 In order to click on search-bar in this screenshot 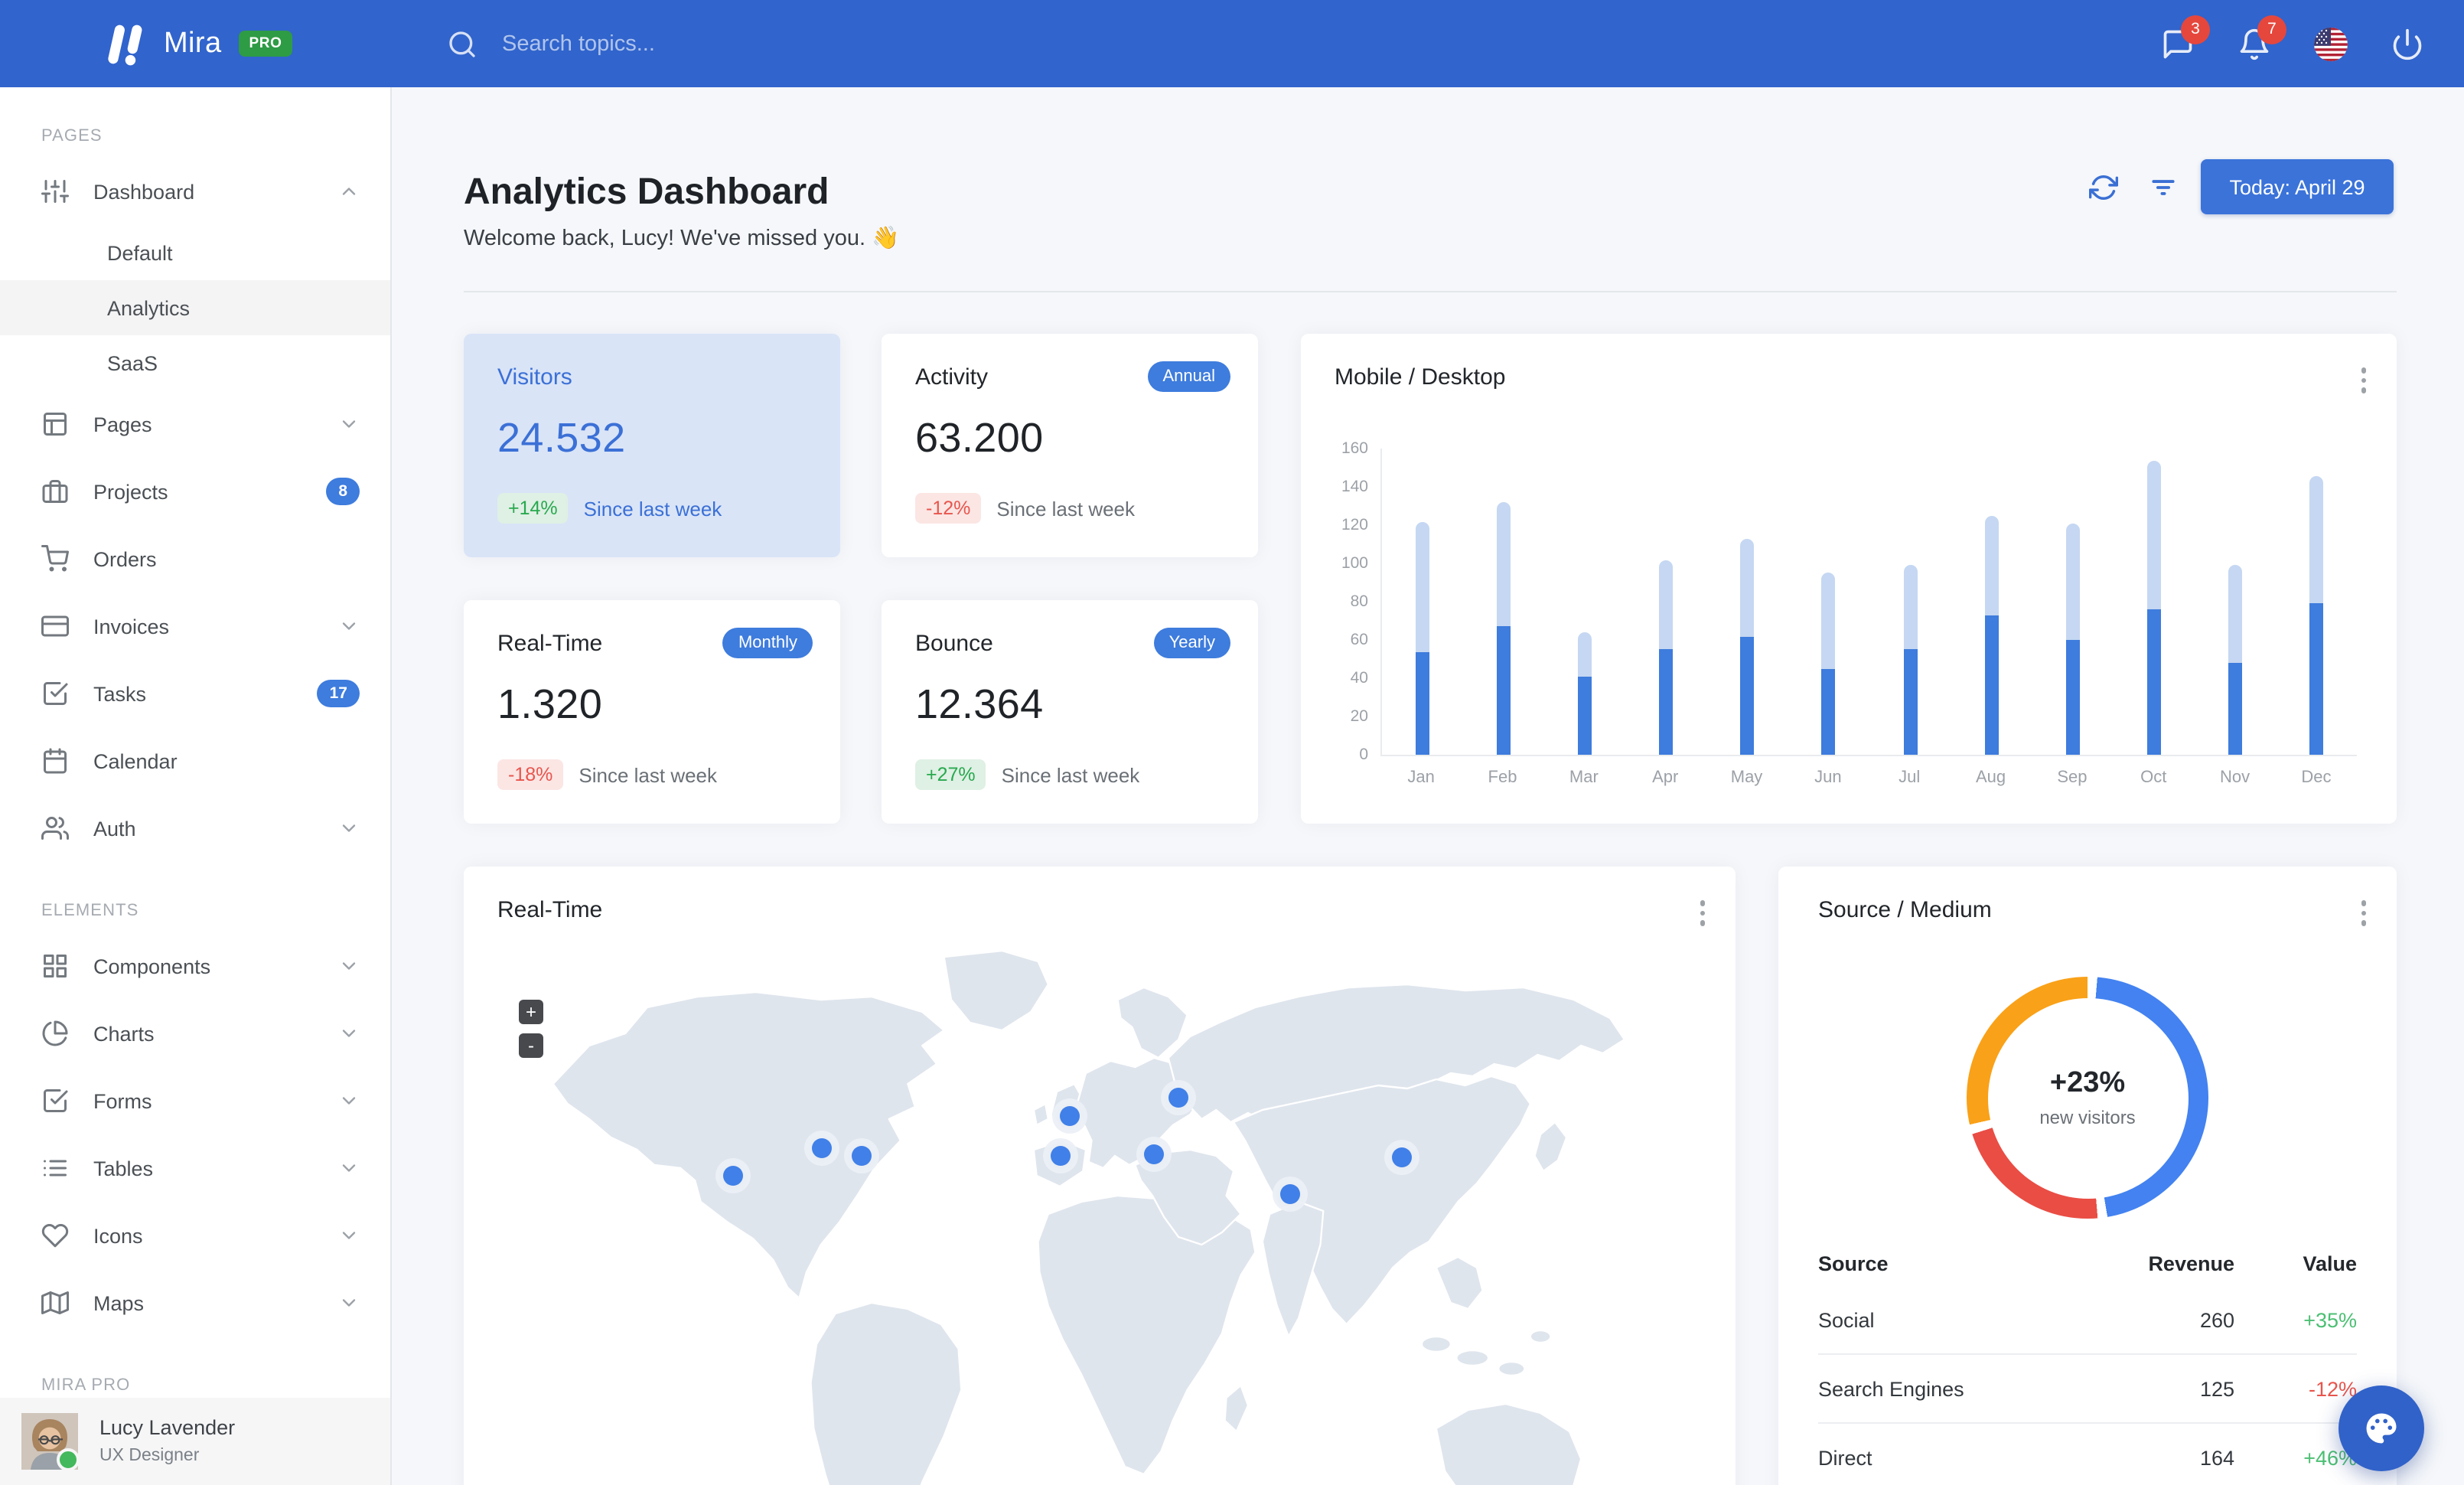, I will do `click(675, 43)`.